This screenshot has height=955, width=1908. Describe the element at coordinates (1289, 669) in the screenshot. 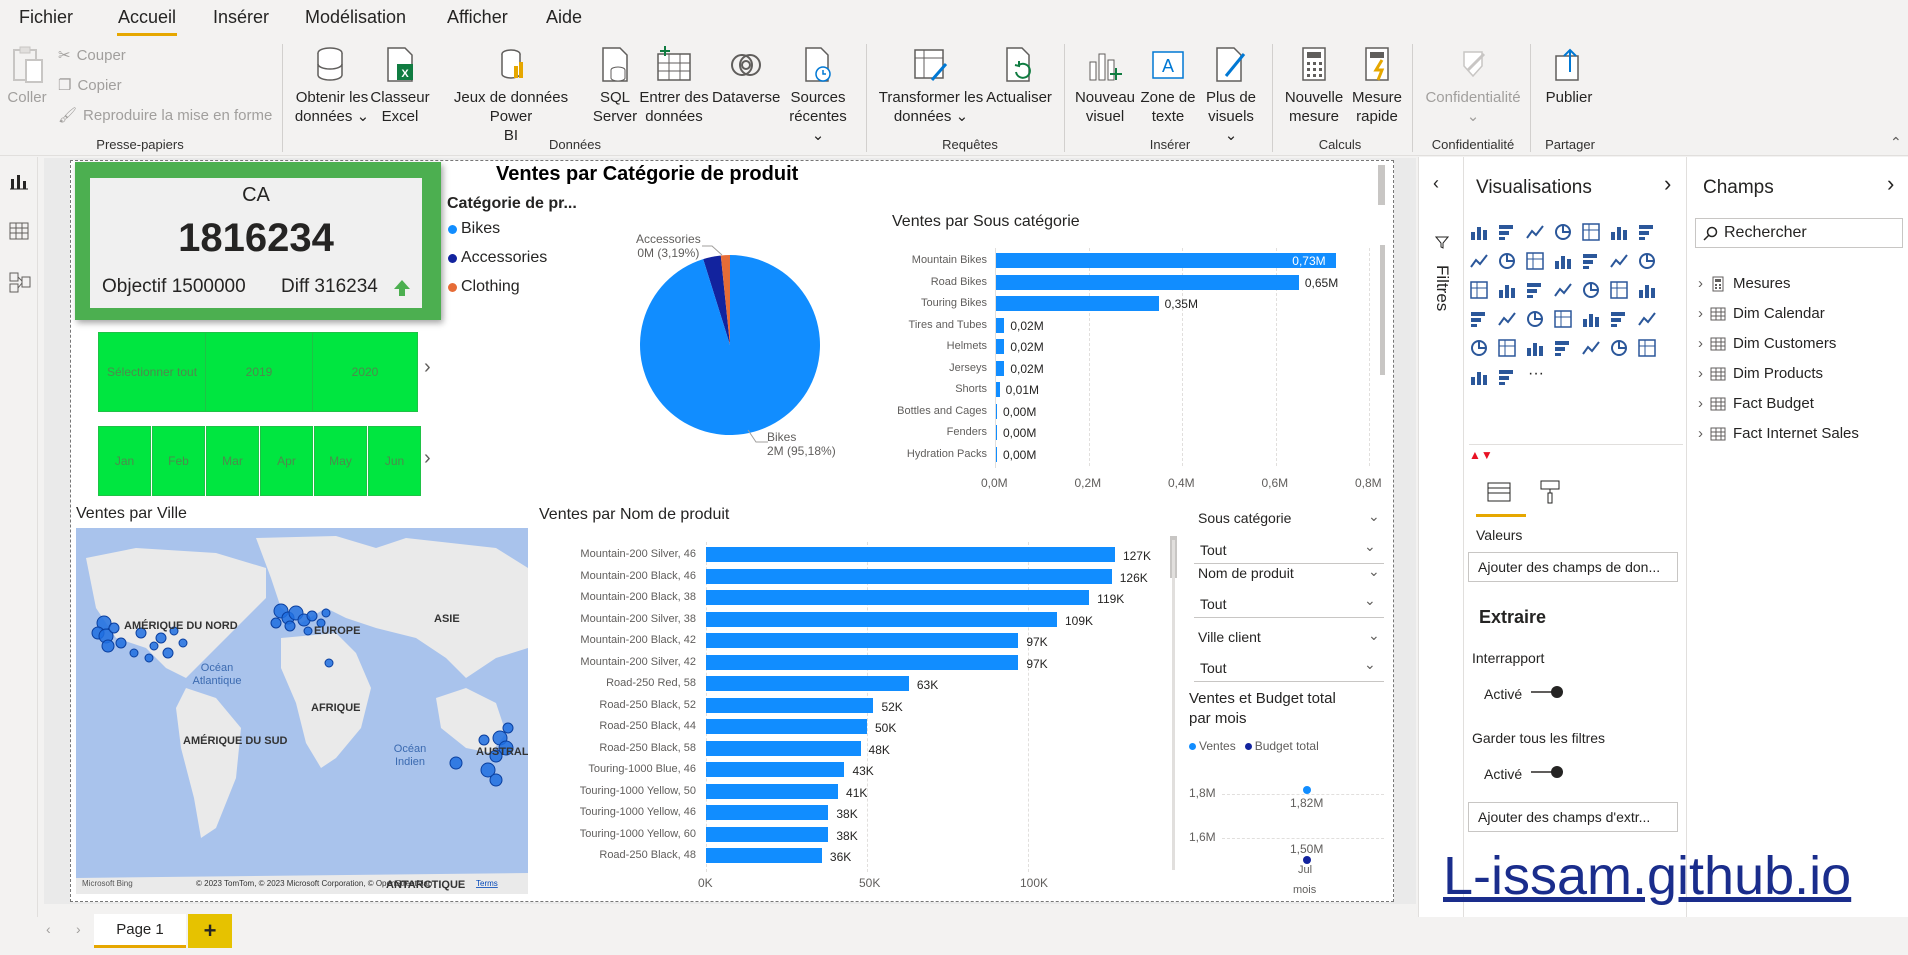

I see `city-dropdown: Tout ⌄` at that location.